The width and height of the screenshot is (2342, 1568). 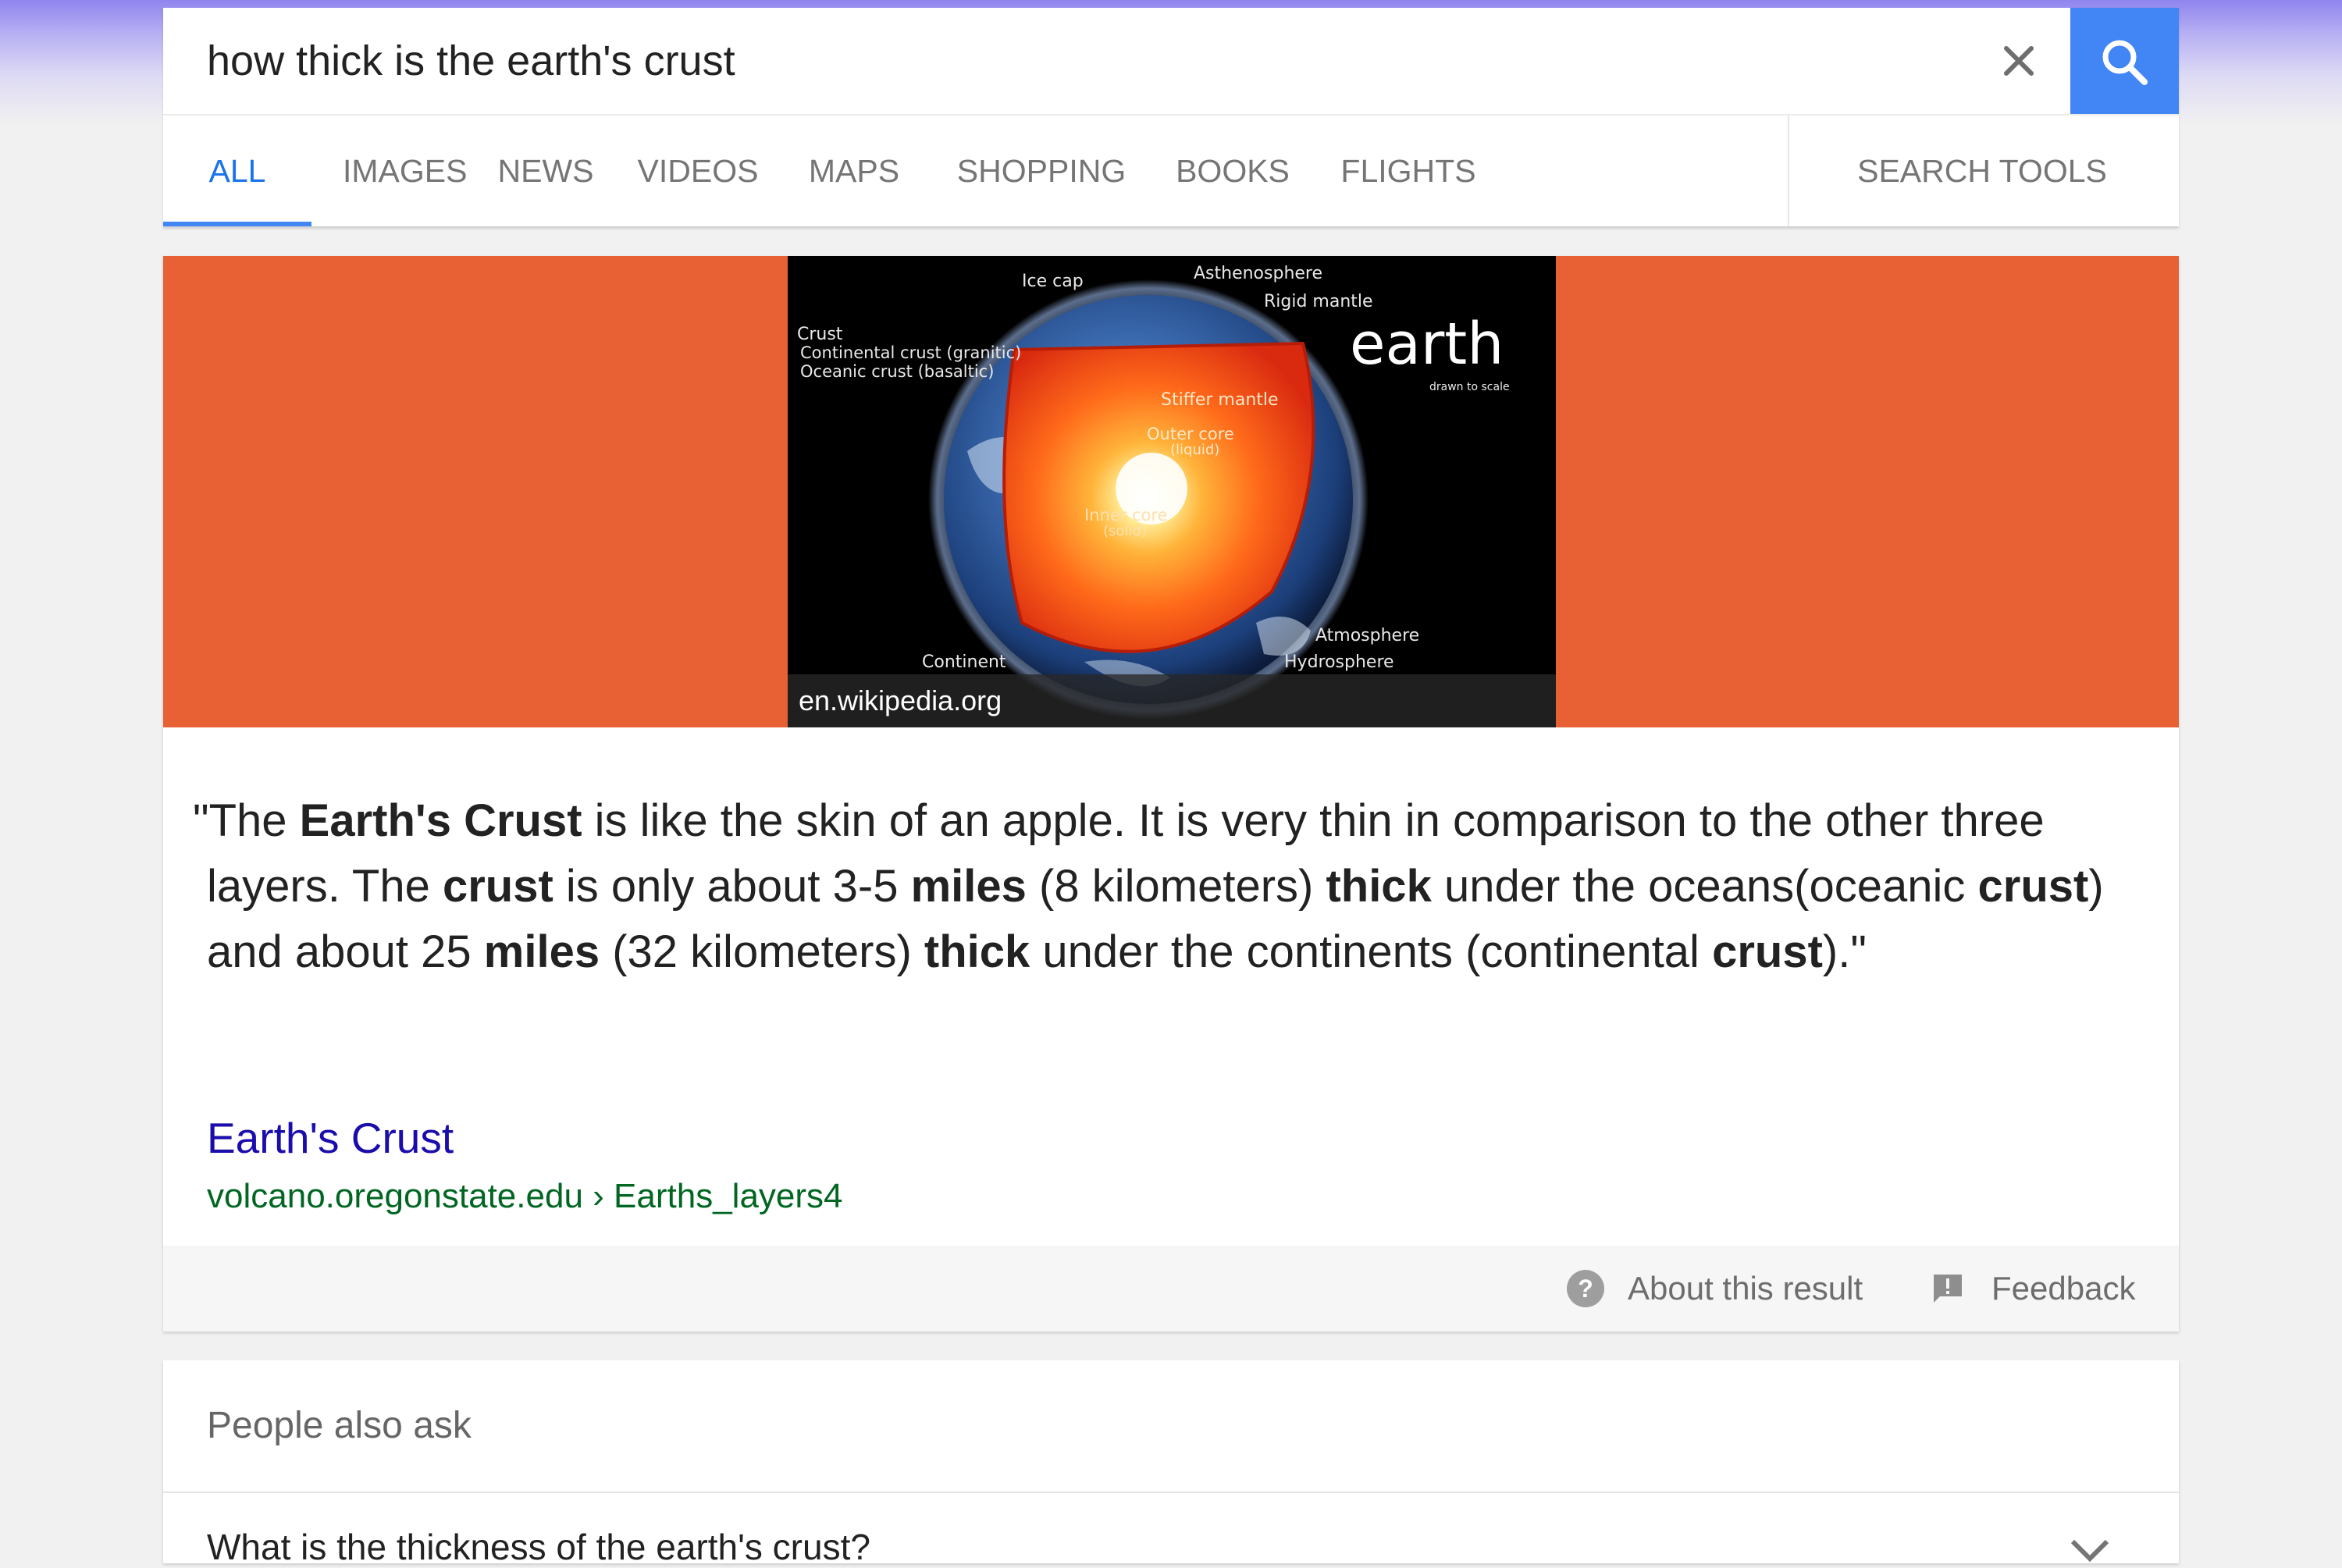 I want to click on snippet-part: (8 kilometers), so click(x=1176, y=886).